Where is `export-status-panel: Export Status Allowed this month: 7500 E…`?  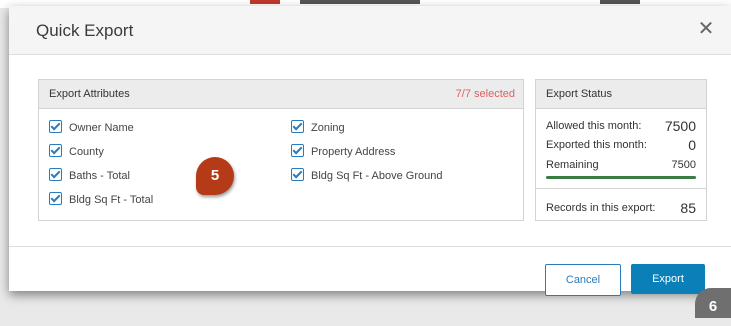
export-status-panel: Export Status Allowed this month: 7500 E… is located at coordinates (621, 150).